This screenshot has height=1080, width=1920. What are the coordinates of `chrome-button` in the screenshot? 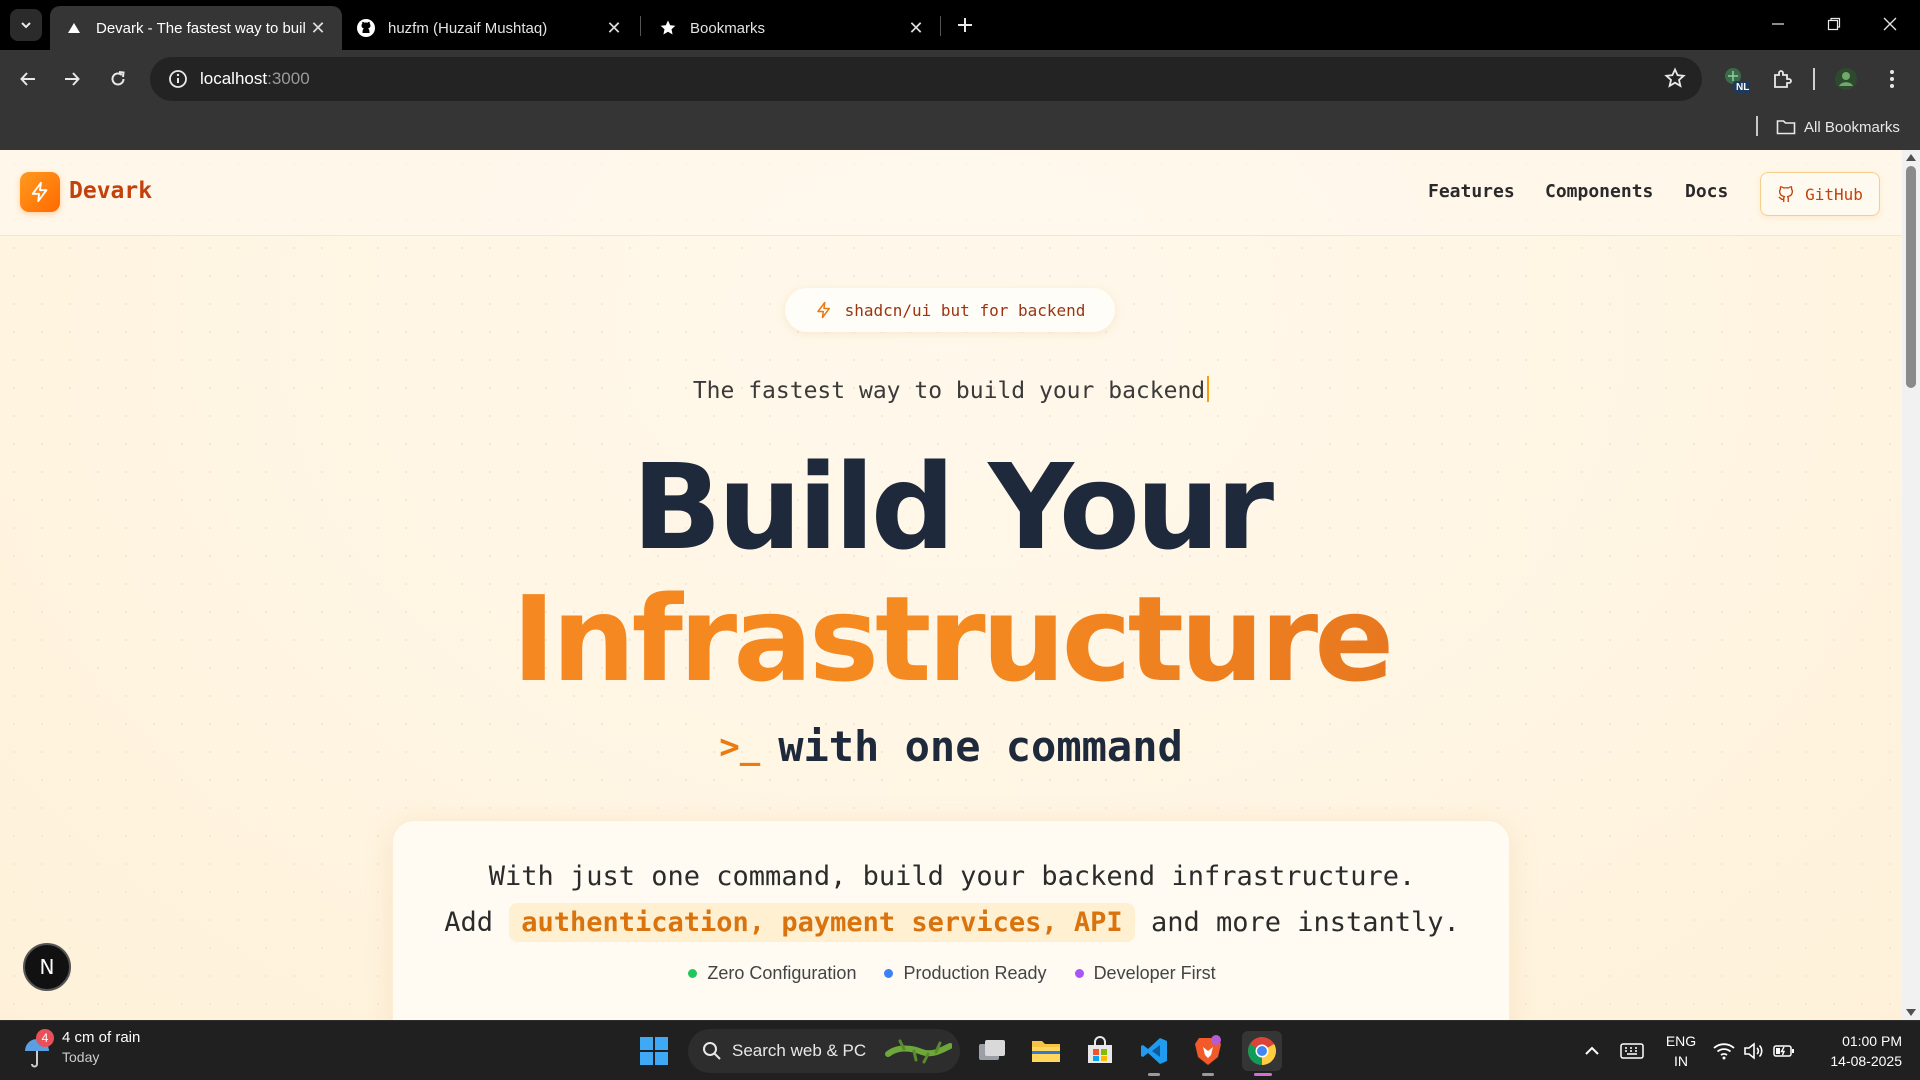 It's located at (1262, 1051).